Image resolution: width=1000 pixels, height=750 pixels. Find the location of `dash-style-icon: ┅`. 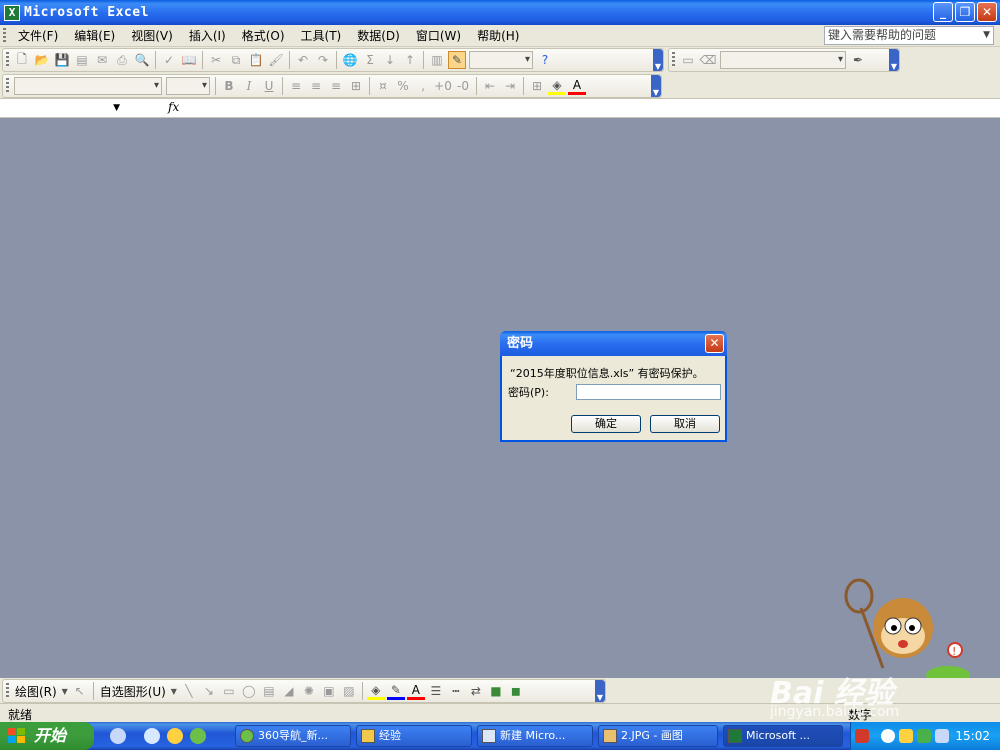

dash-style-icon: ┅ is located at coordinates (456, 691).